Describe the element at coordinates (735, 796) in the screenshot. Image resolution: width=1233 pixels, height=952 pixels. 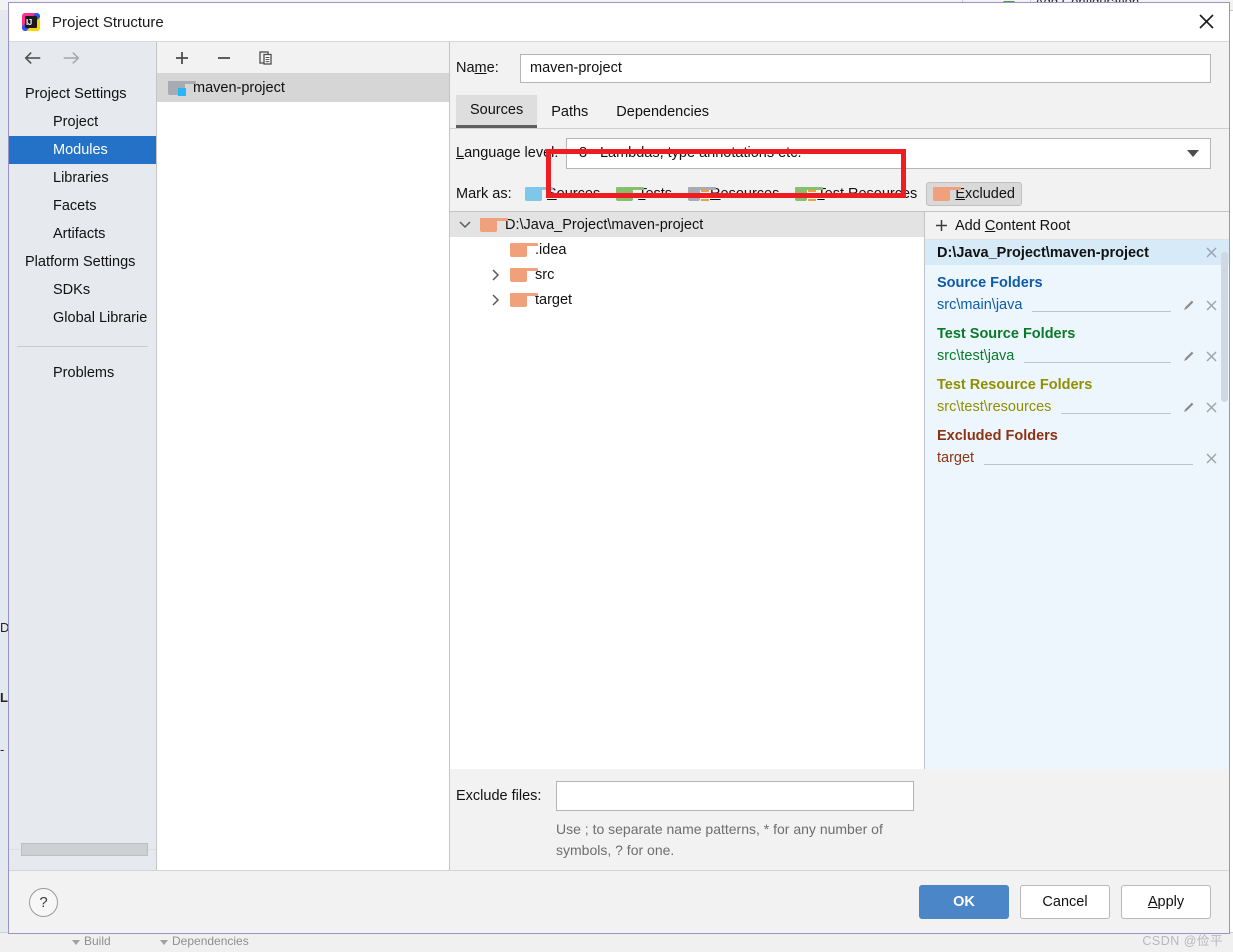
I see `exclude-files-input` at that location.